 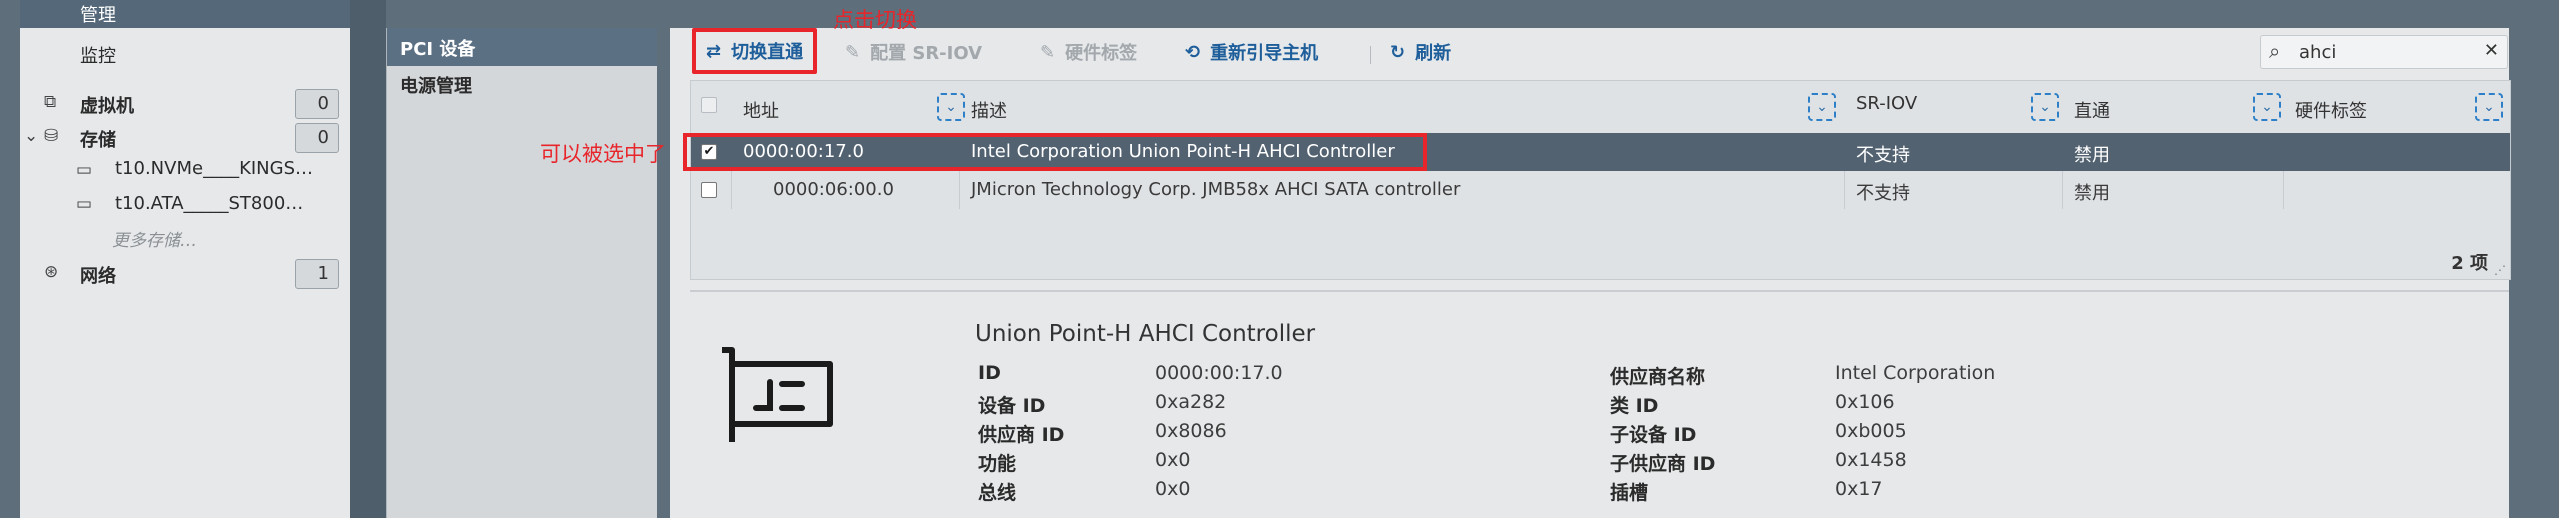 What do you see at coordinates (368, 259) in the screenshot?
I see `panel-divider` at bounding box center [368, 259].